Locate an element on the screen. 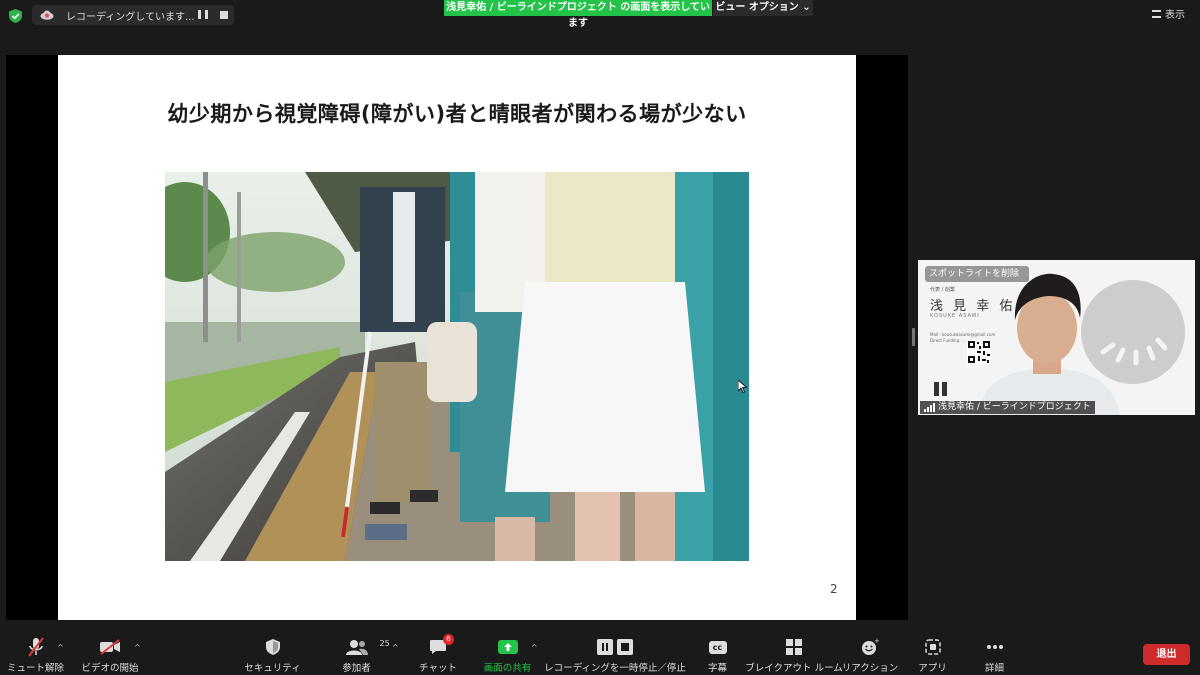  apps-label: アプリ is located at coordinates (932, 668).